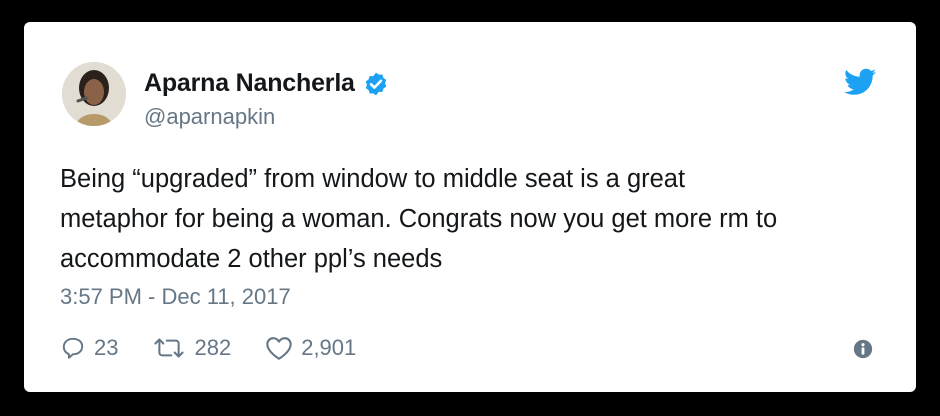 This screenshot has width=940, height=416. Describe the element at coordinates (863, 349) in the screenshot. I see `info-icon` at that location.